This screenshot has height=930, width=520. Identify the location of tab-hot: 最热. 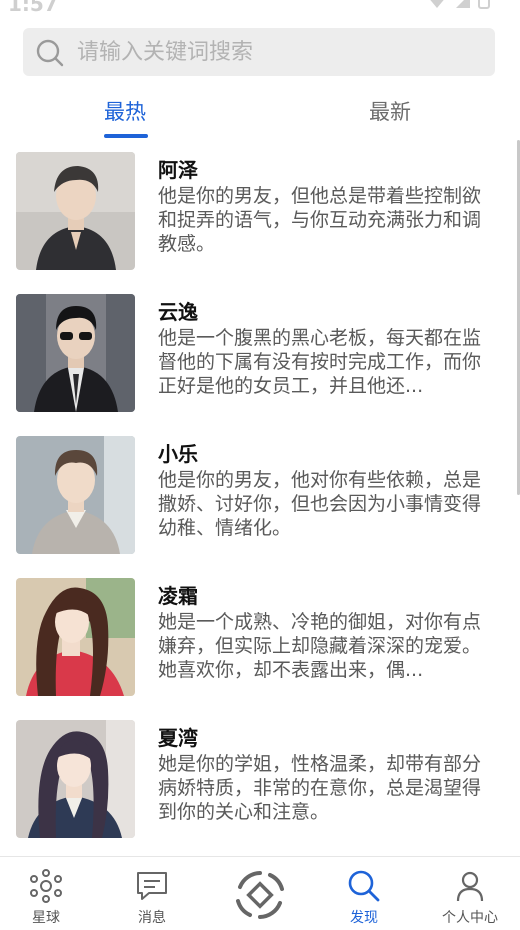
(125, 111).